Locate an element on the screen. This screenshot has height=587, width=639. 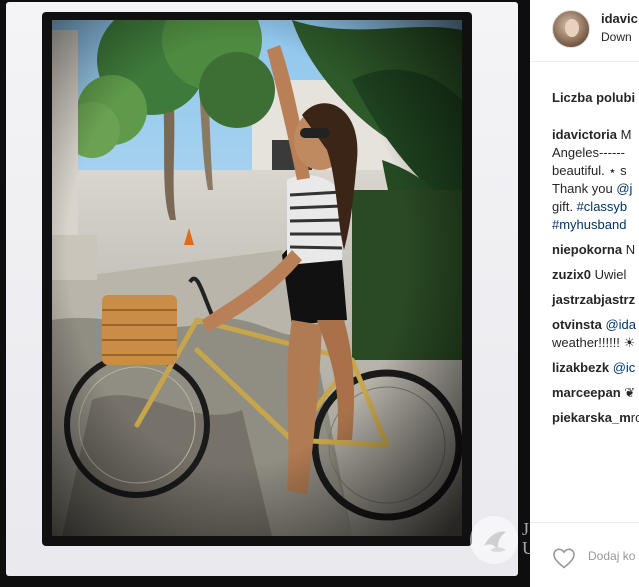
comment-mention-link: @ic is located at coordinates (624, 367).